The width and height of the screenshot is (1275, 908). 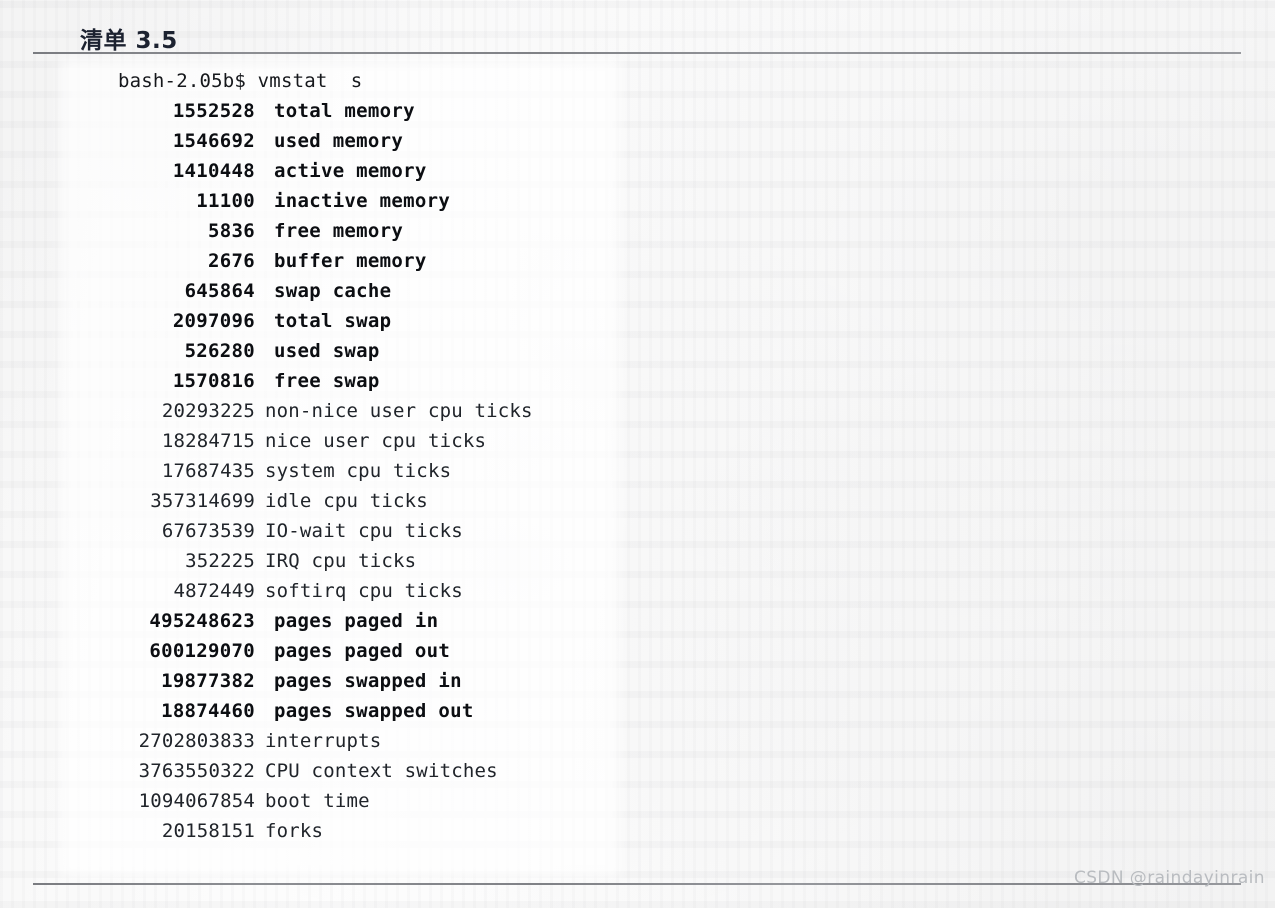 I want to click on stat-label: buffer memory, so click(x=350, y=261).